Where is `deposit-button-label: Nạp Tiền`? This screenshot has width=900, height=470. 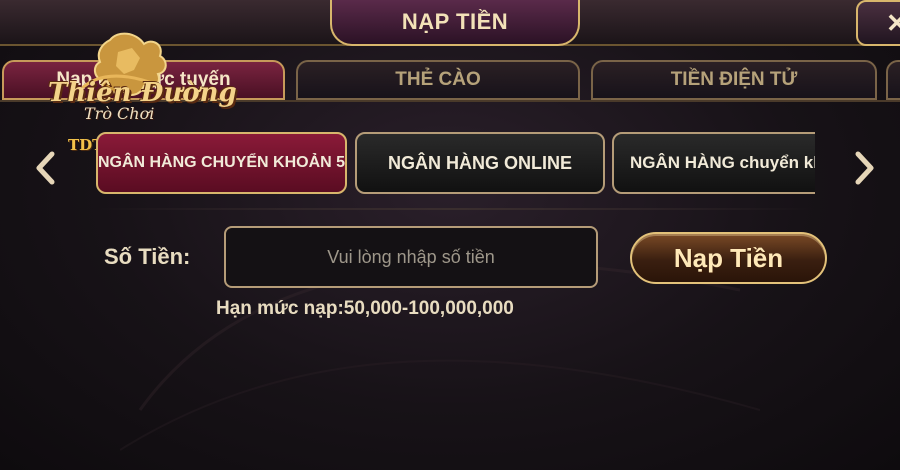
deposit-button-label: Nạp Tiền is located at coordinates (728, 257).